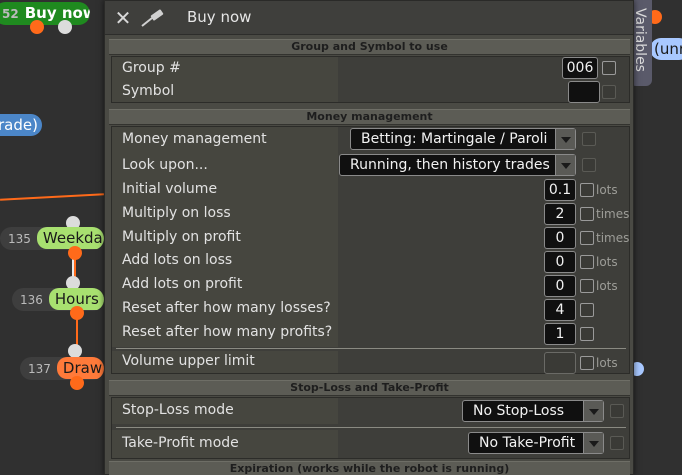  I want to click on symbol-label: Symbol, so click(148, 91).